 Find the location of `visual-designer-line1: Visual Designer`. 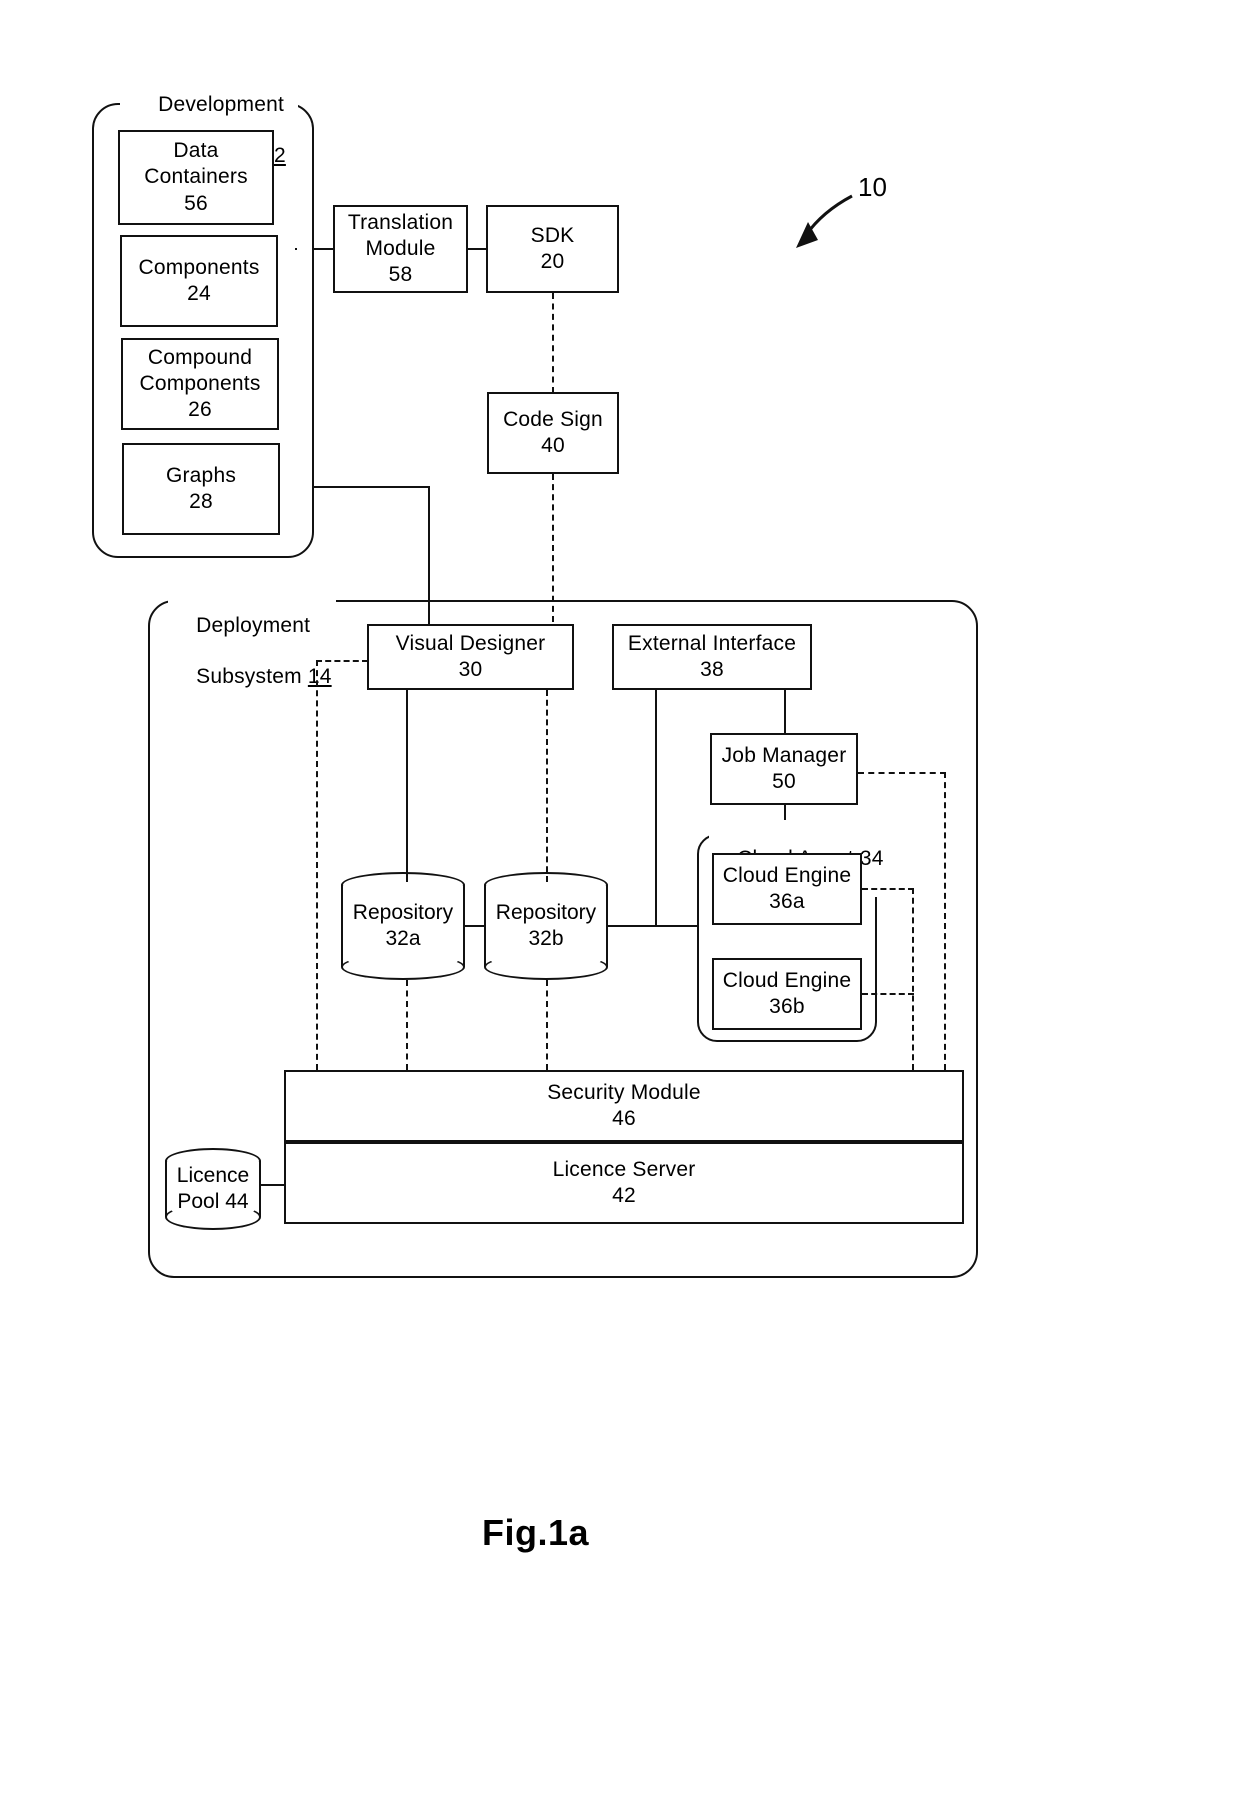

visual-designer-line1: Visual Designer is located at coordinates (470, 643).